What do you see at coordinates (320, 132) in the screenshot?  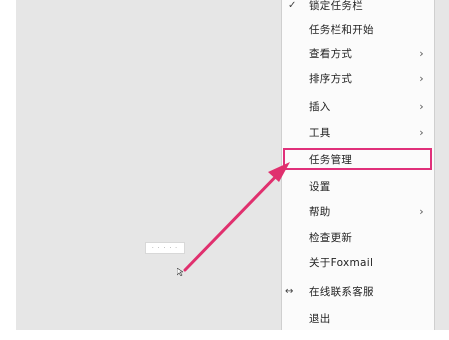 I see `menu-item-label: 工具` at bounding box center [320, 132].